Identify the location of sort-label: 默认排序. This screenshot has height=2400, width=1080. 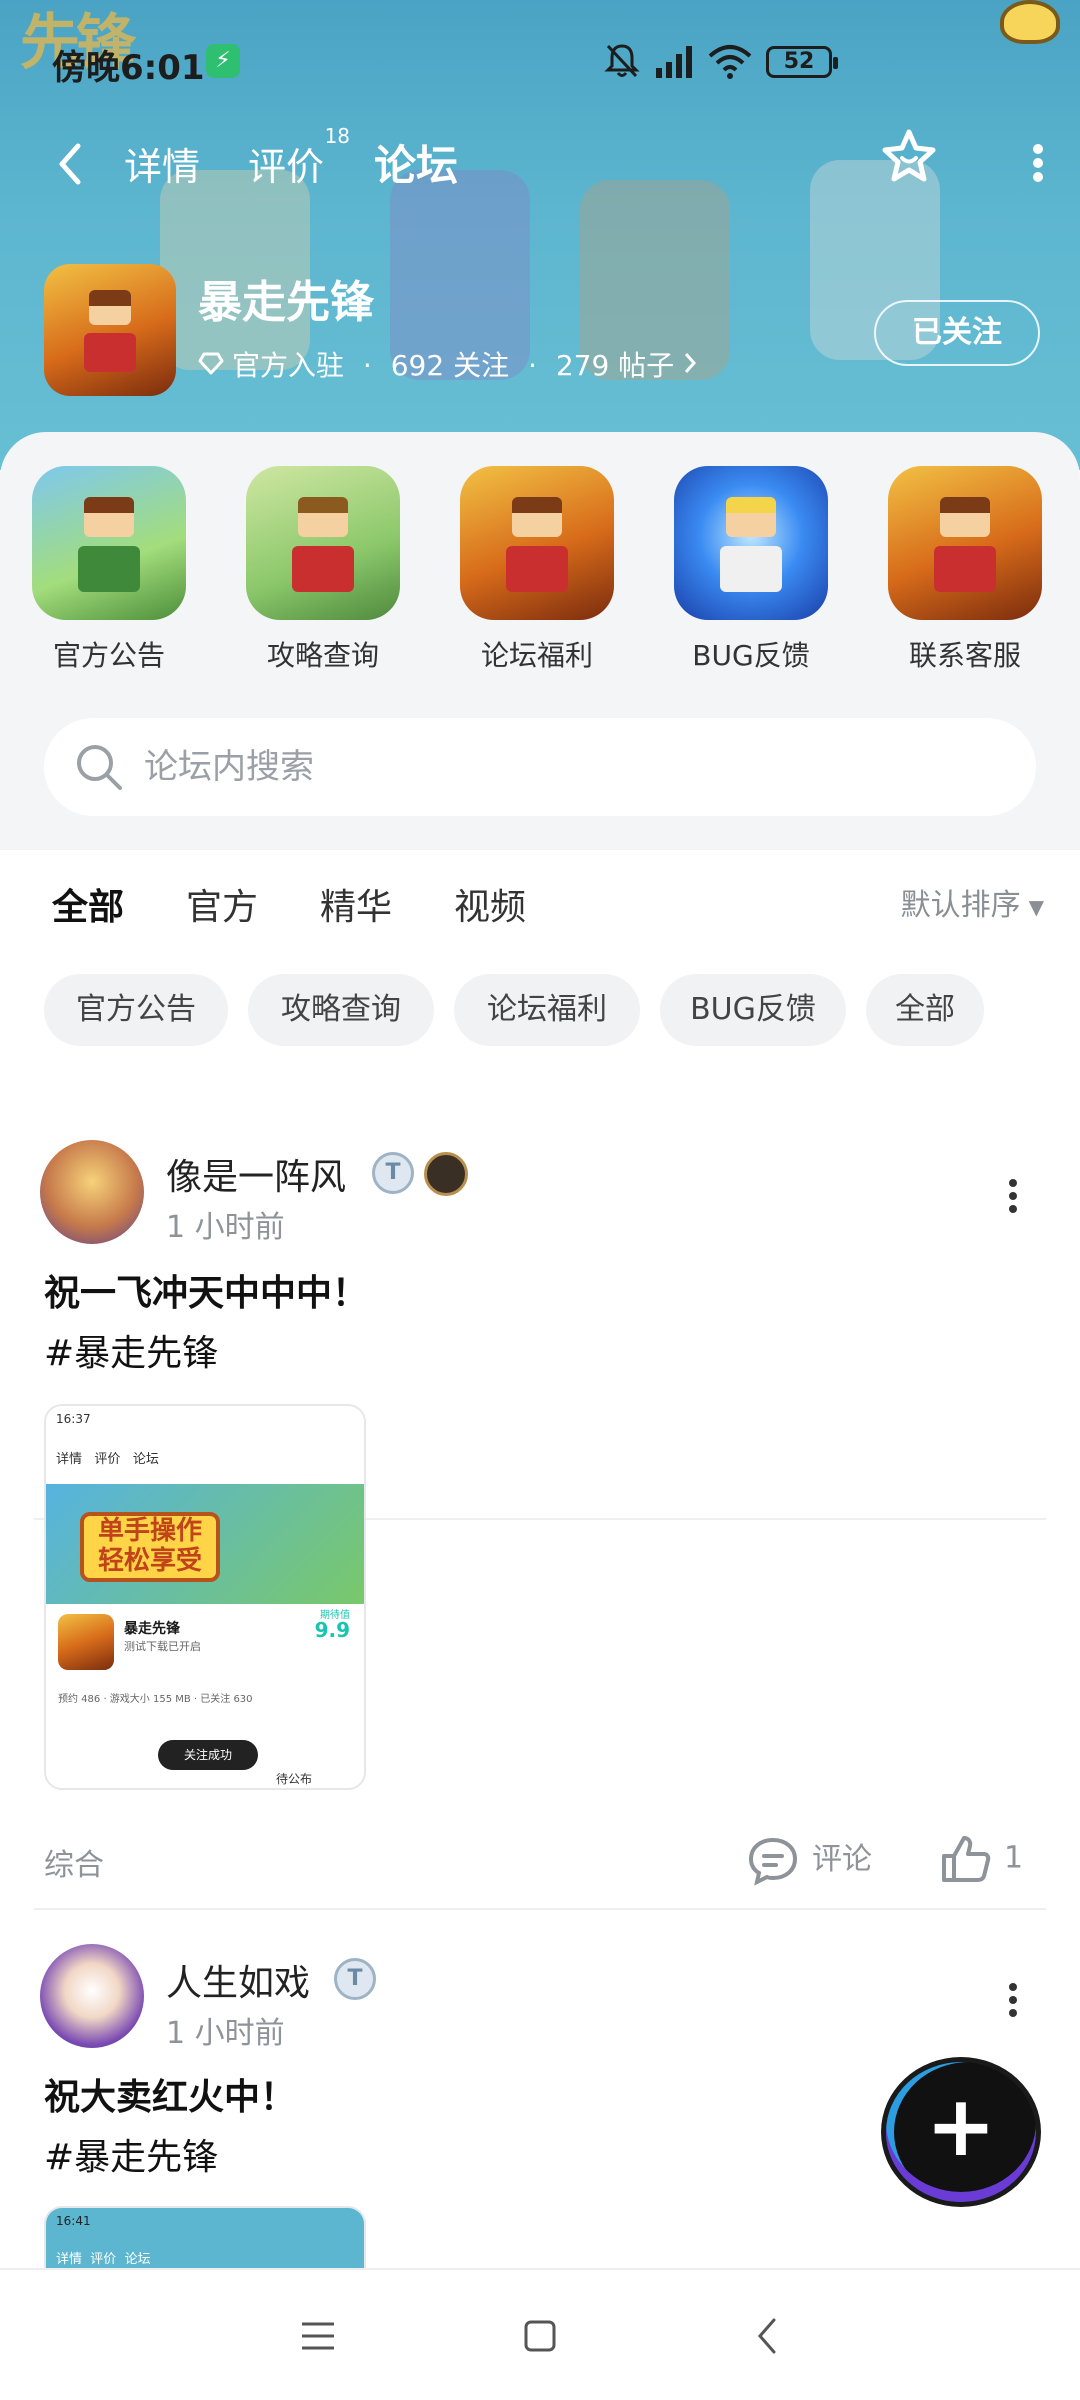
(960, 905).